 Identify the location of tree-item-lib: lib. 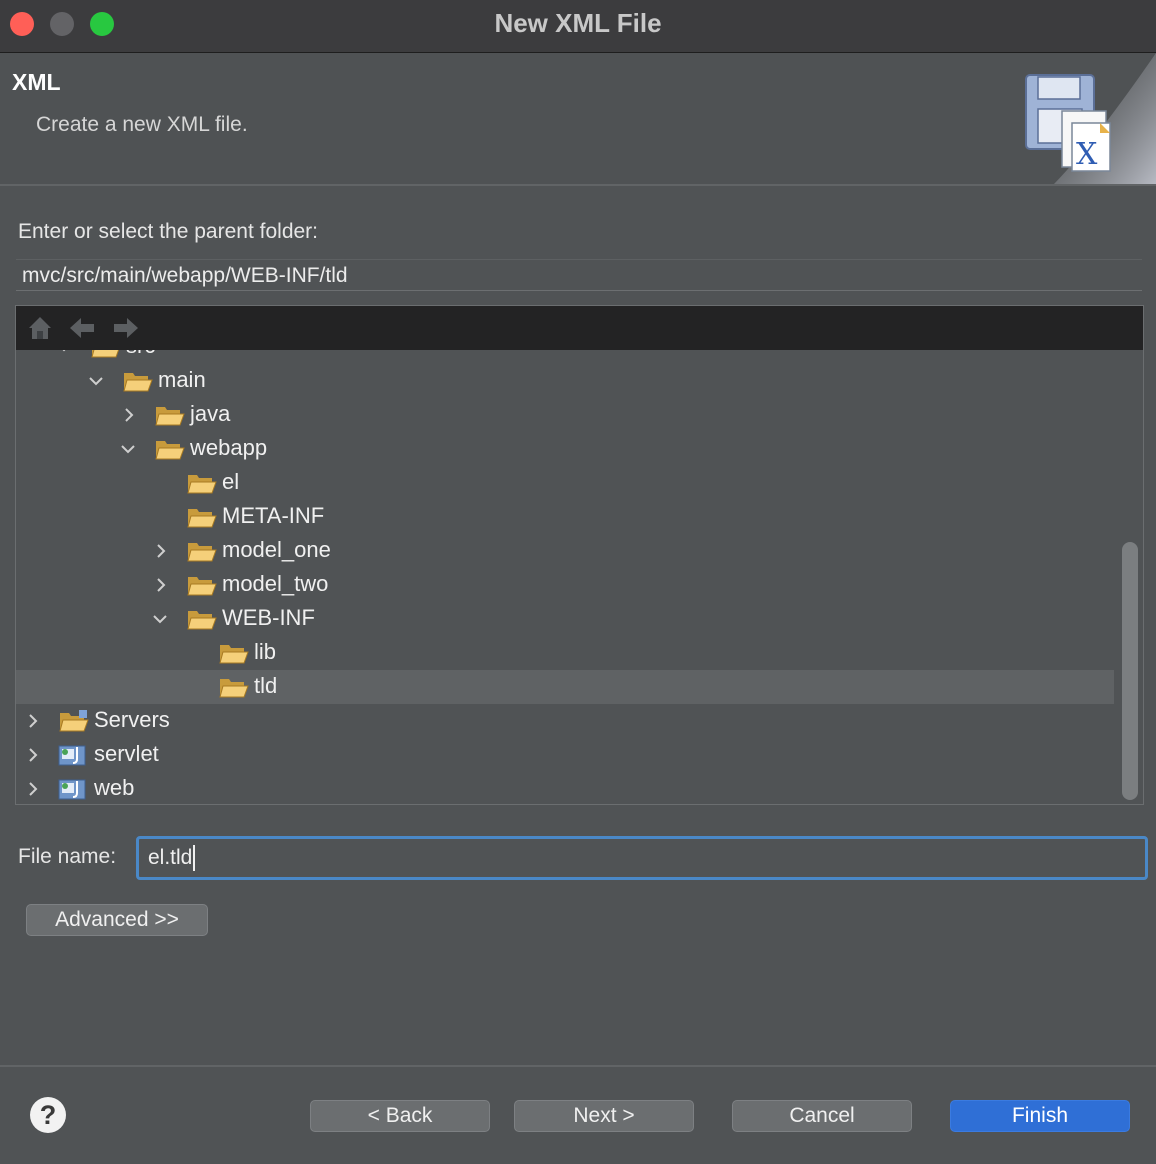
(565, 653).